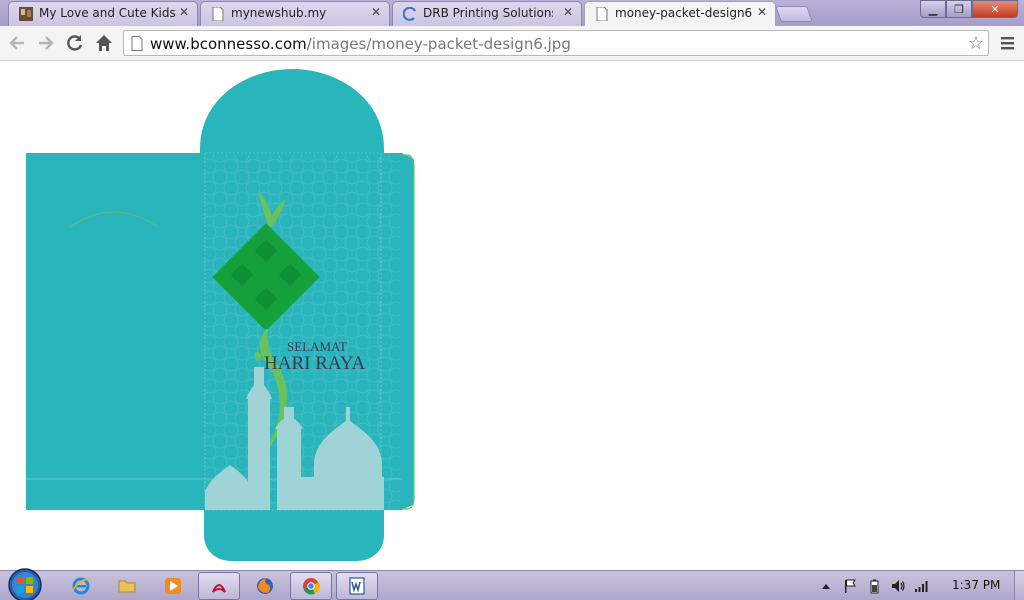 The image size is (1024, 600). I want to click on taskbar-ie, so click(81, 586).